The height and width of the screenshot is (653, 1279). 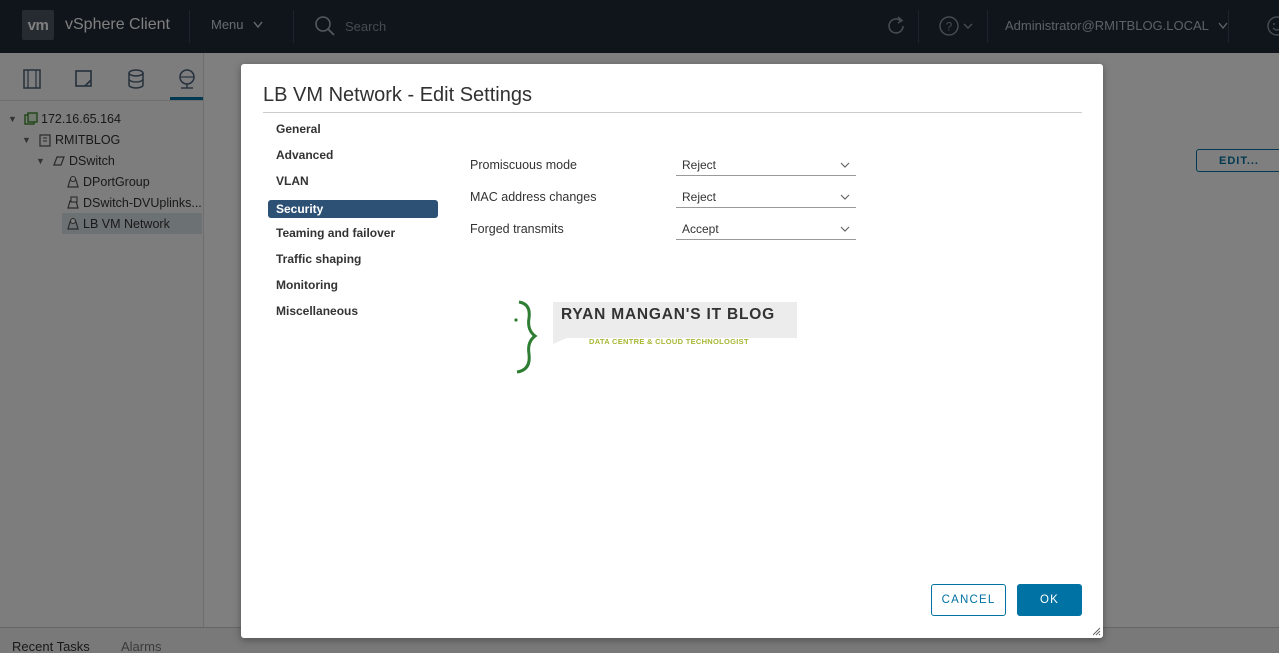 I want to click on nav-item-advanced: Advanced, so click(x=353, y=155).